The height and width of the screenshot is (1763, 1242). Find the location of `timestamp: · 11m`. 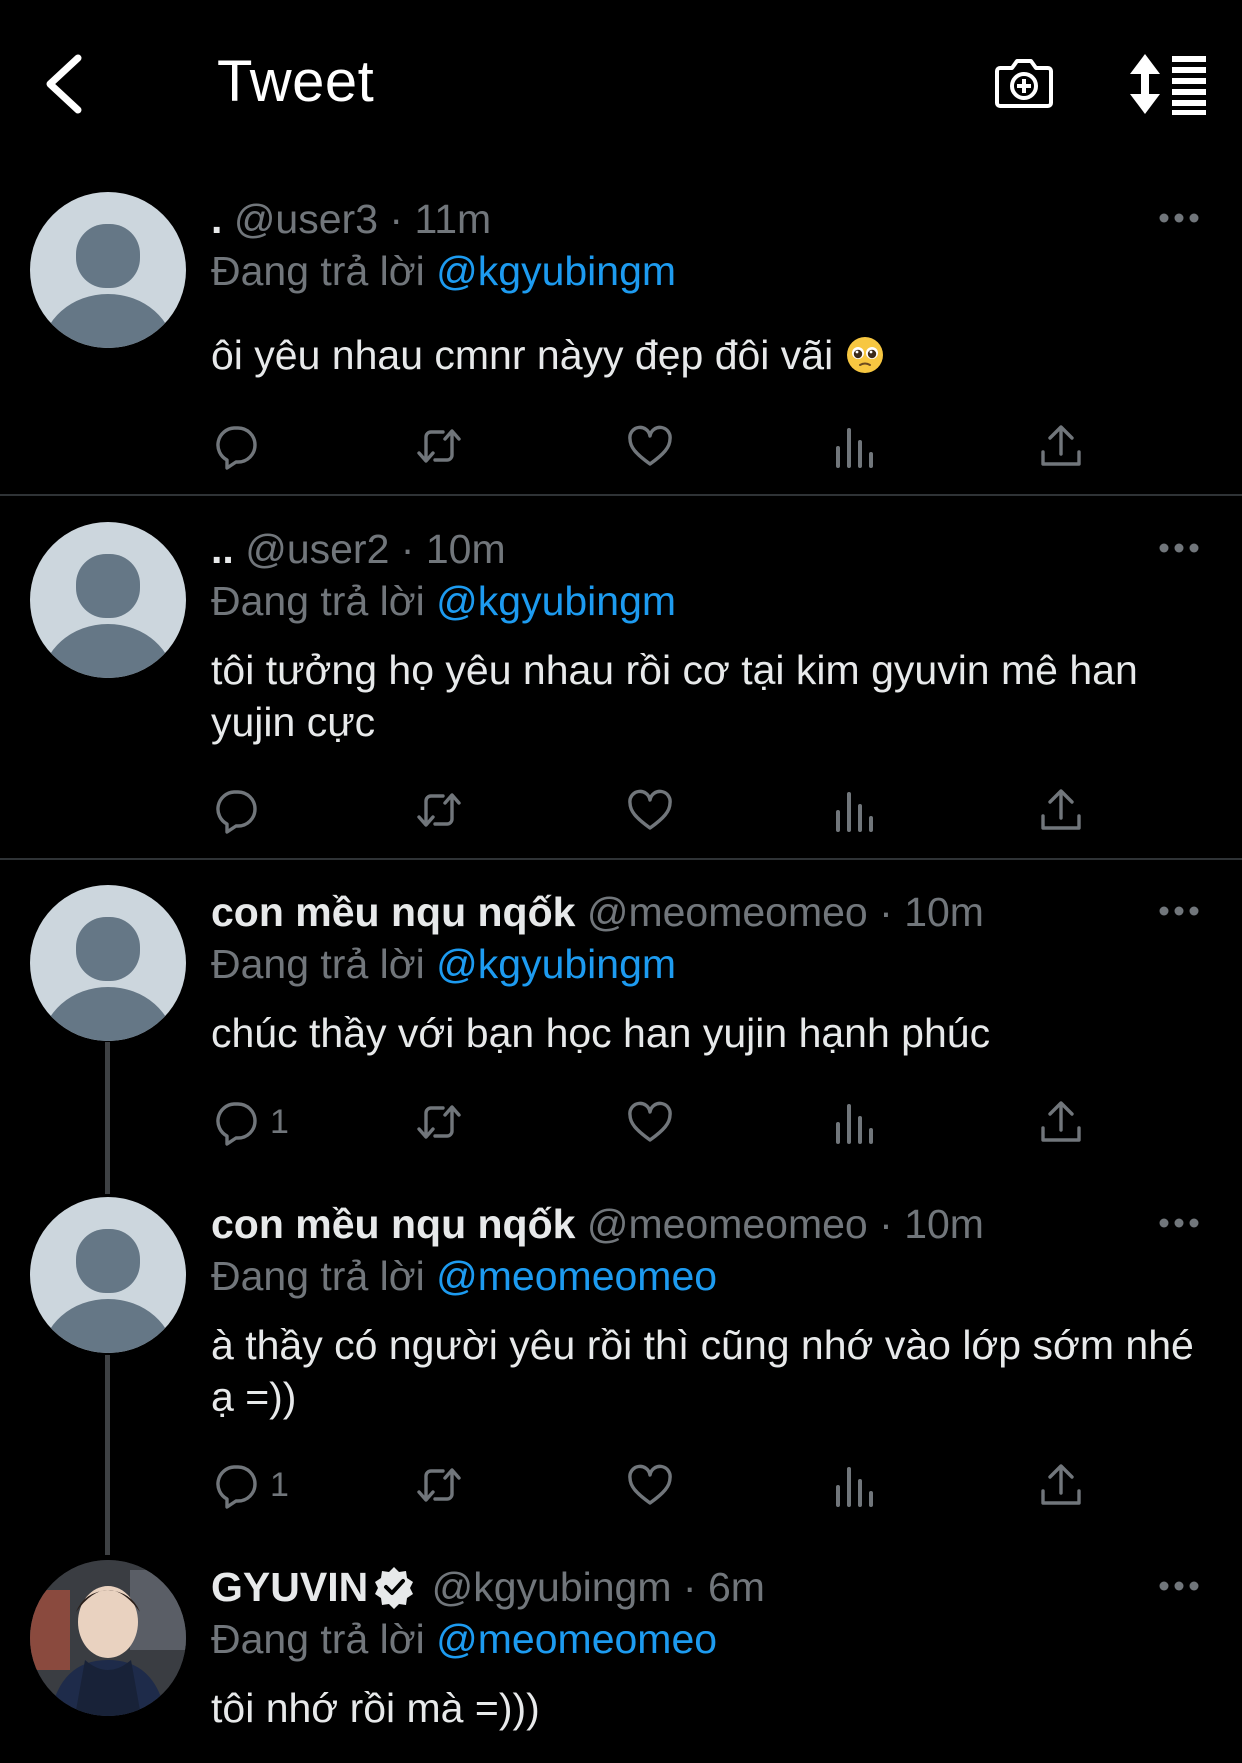

timestamp: · 11m is located at coordinates (440, 219).